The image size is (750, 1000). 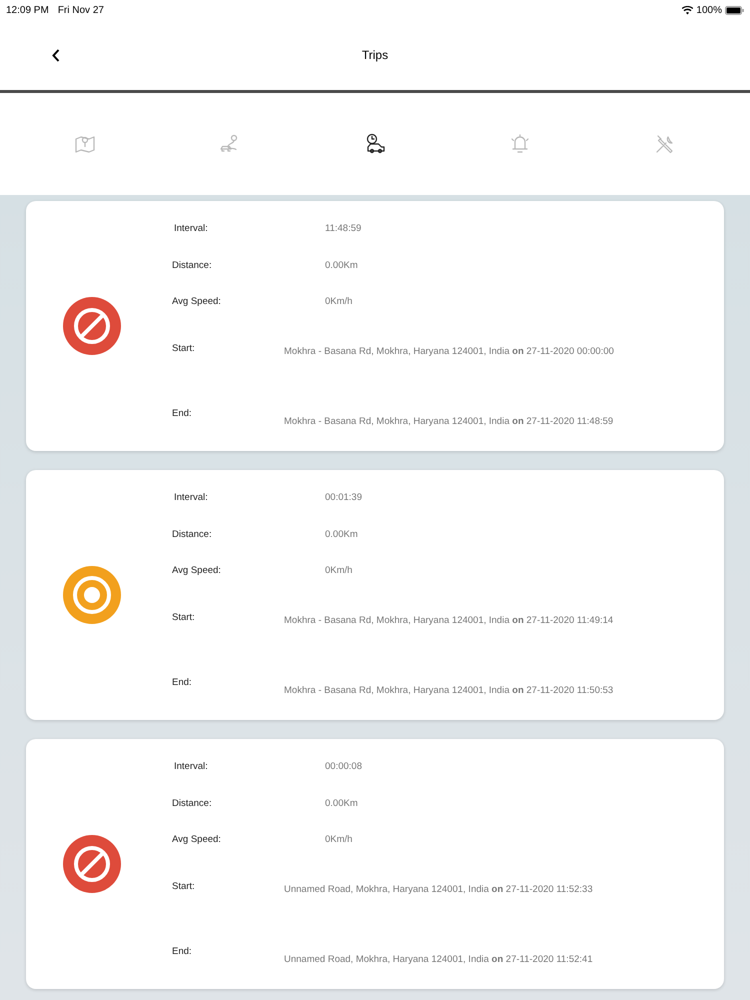 What do you see at coordinates (343, 229) in the screenshot?
I see `field-value: 11:48:59` at bounding box center [343, 229].